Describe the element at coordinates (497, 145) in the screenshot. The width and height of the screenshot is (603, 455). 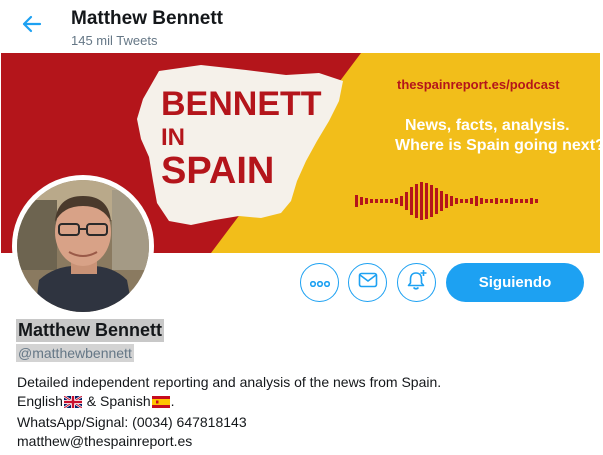
I see `banner-tagline2: Where is Spain going next?` at that location.